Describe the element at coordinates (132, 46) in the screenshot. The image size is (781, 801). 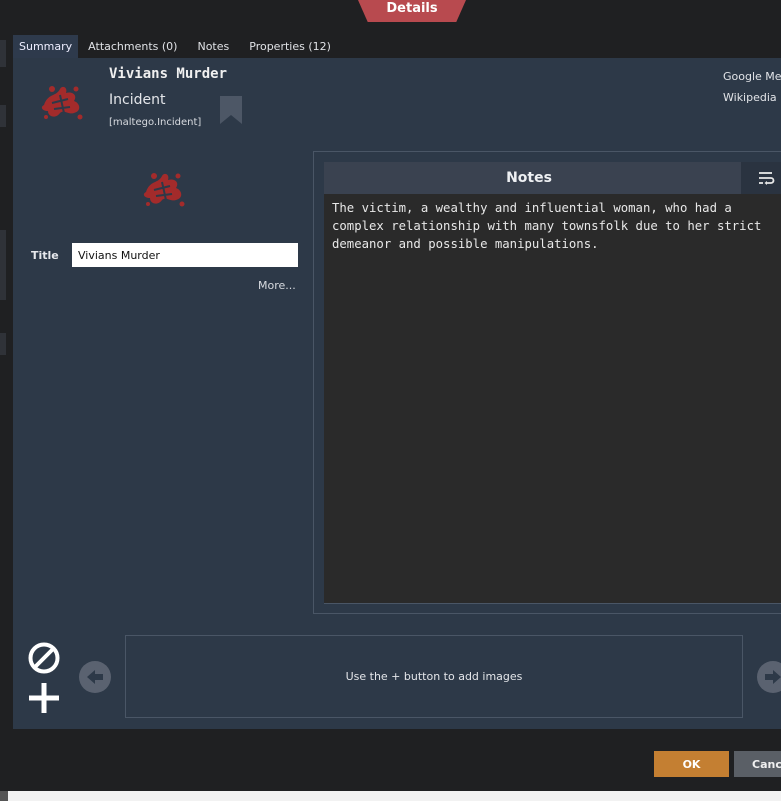
I see `tab-attachments: Attachments (0)` at that location.